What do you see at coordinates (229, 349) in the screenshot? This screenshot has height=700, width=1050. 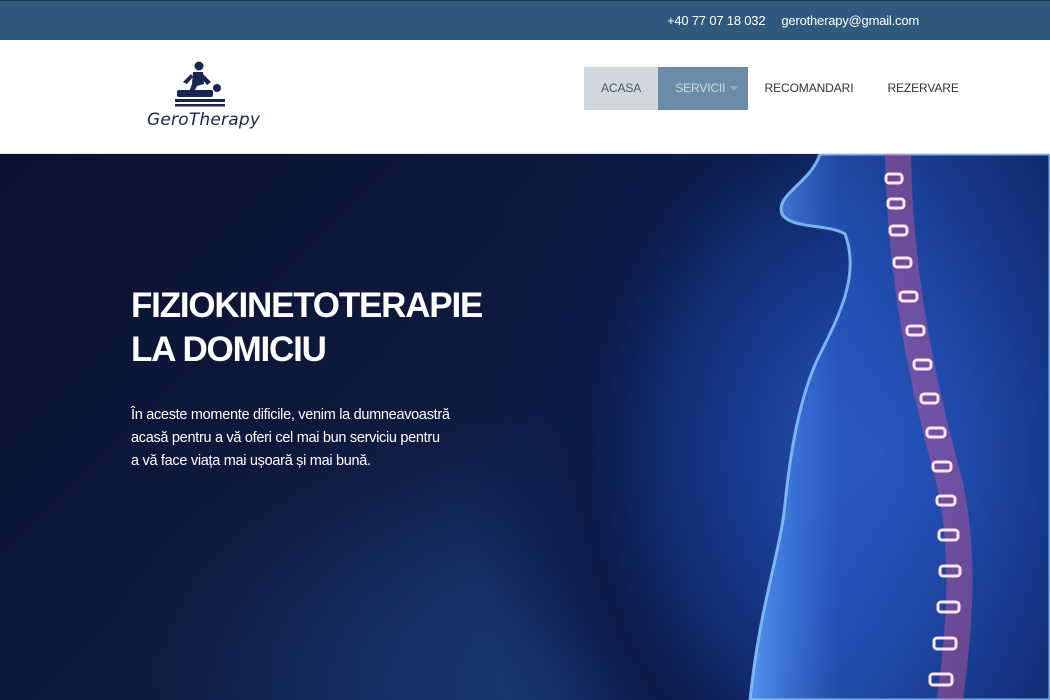 I see `hero-title-line2: LA DOMICIU` at bounding box center [229, 349].